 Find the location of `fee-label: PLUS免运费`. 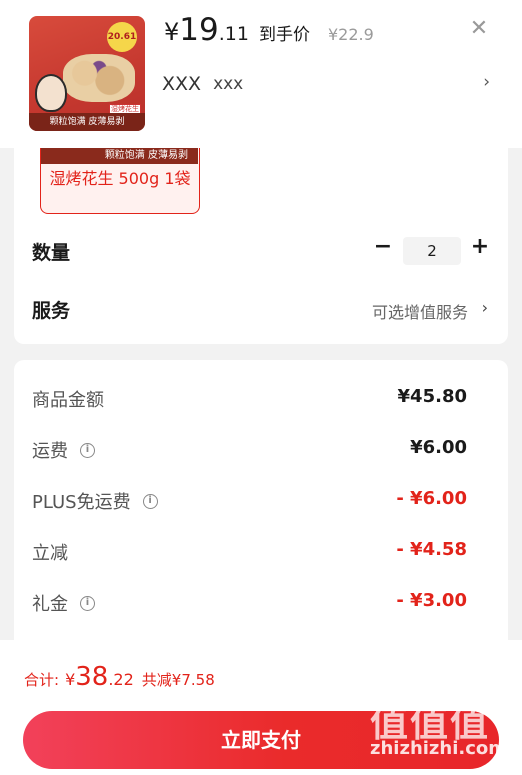

fee-label: PLUS免运费 is located at coordinates (81, 502).